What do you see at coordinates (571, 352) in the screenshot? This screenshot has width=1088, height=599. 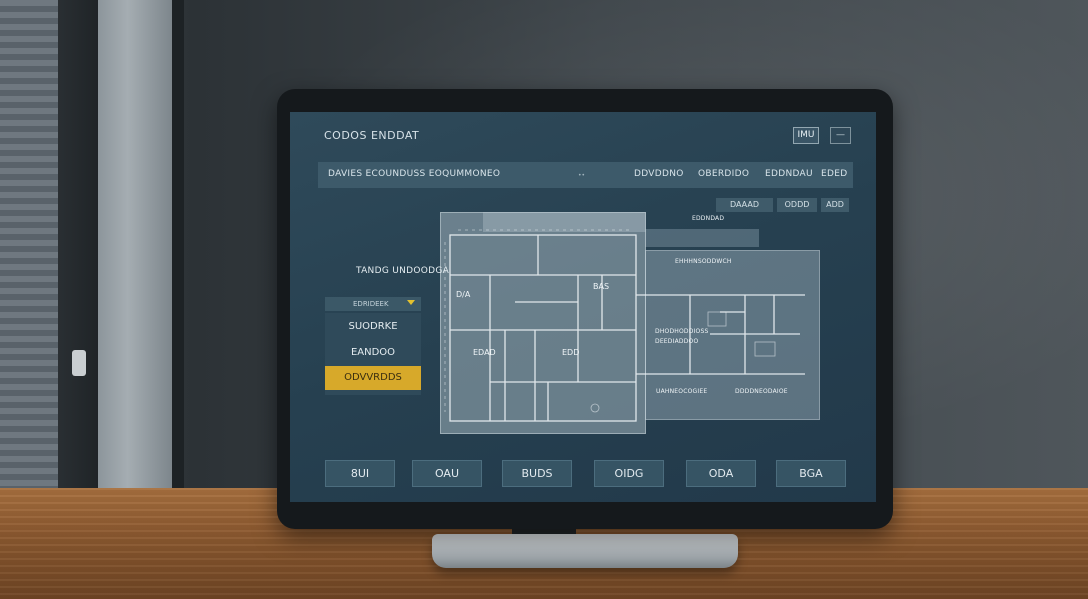 I see `room-label-4: EDD` at bounding box center [571, 352].